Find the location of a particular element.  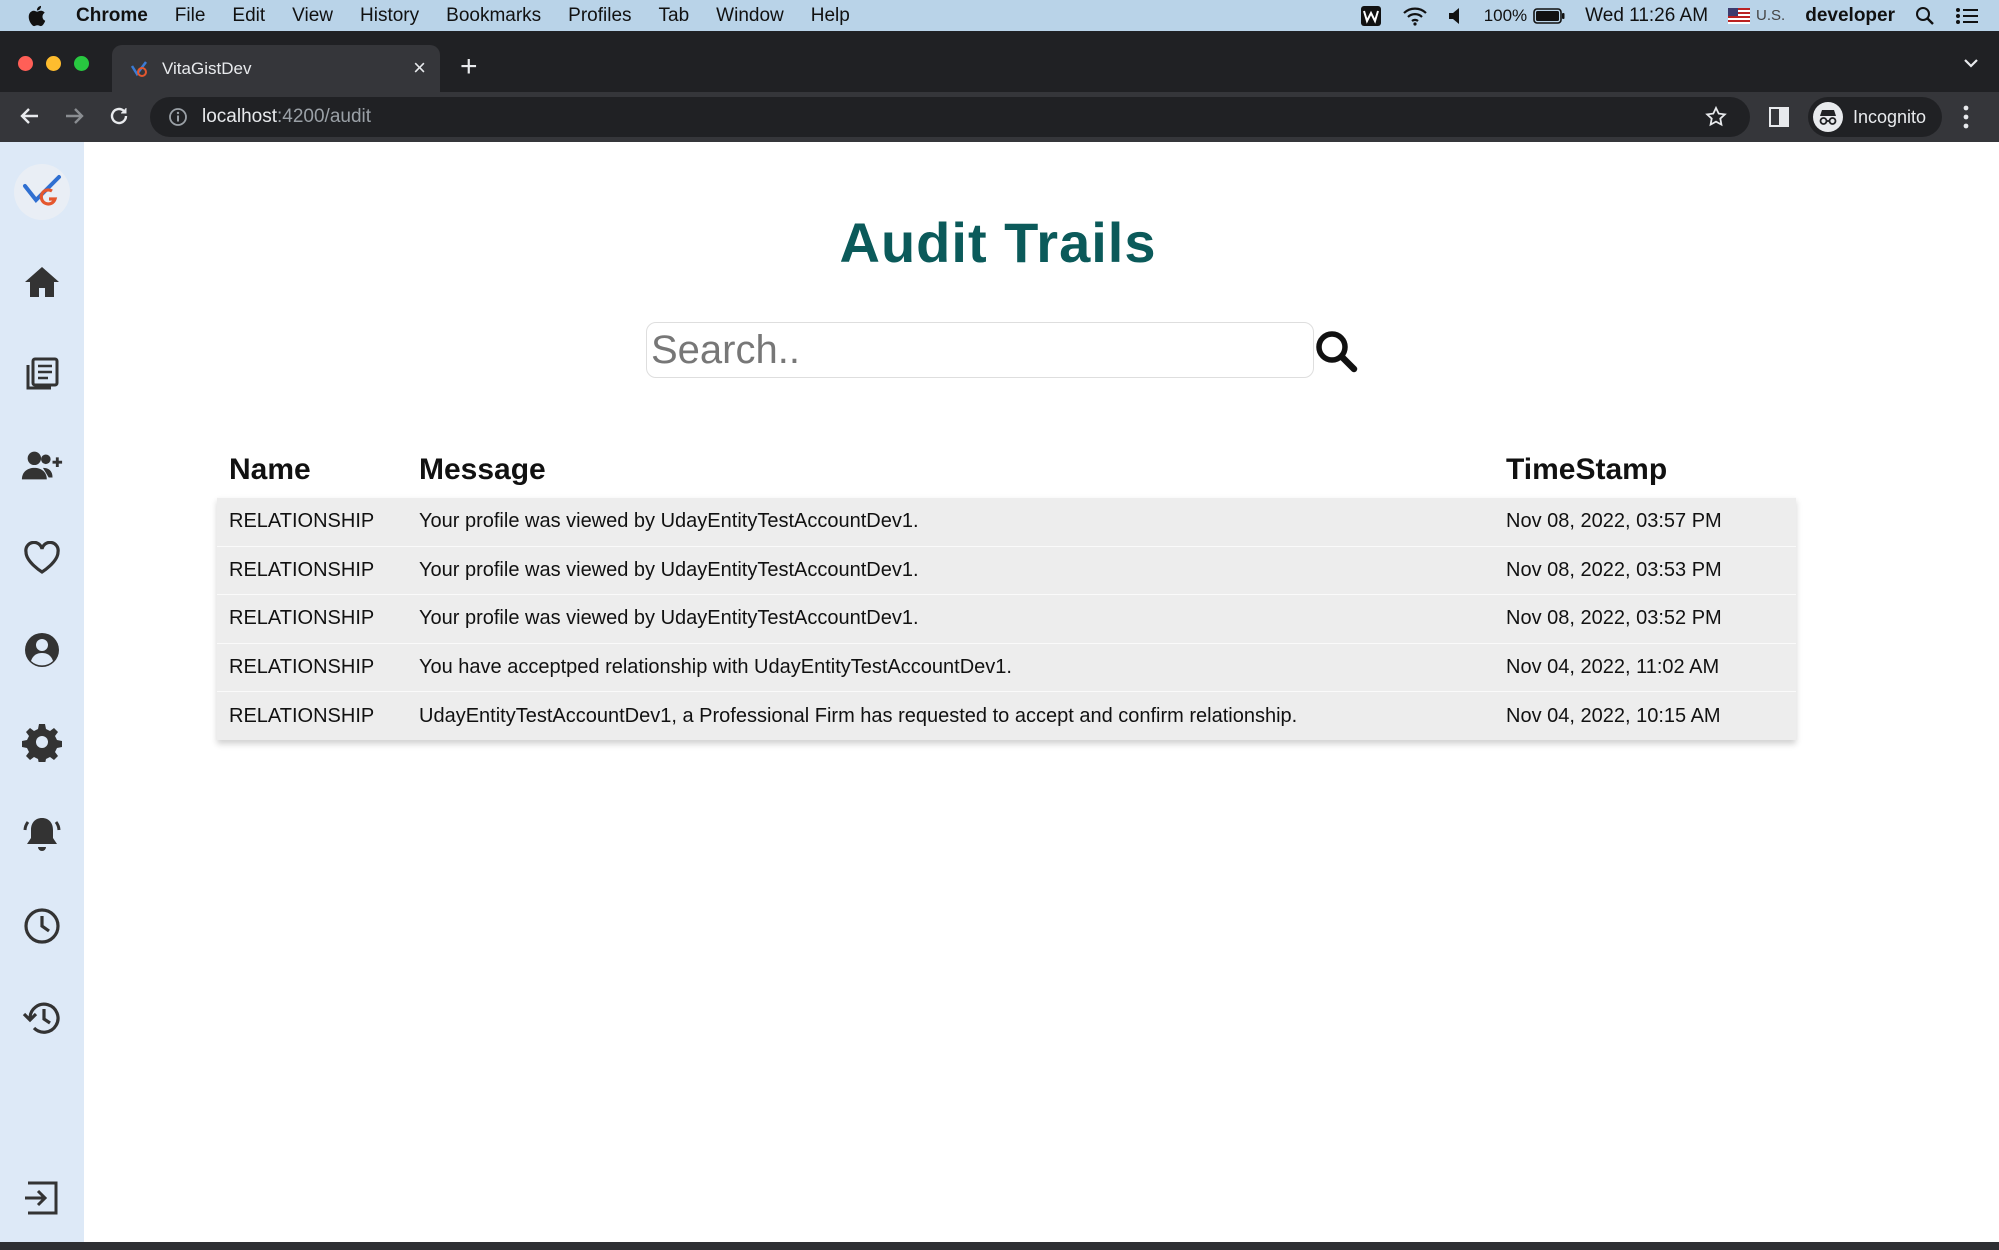

volume-icon is located at coordinates (1456, 16).